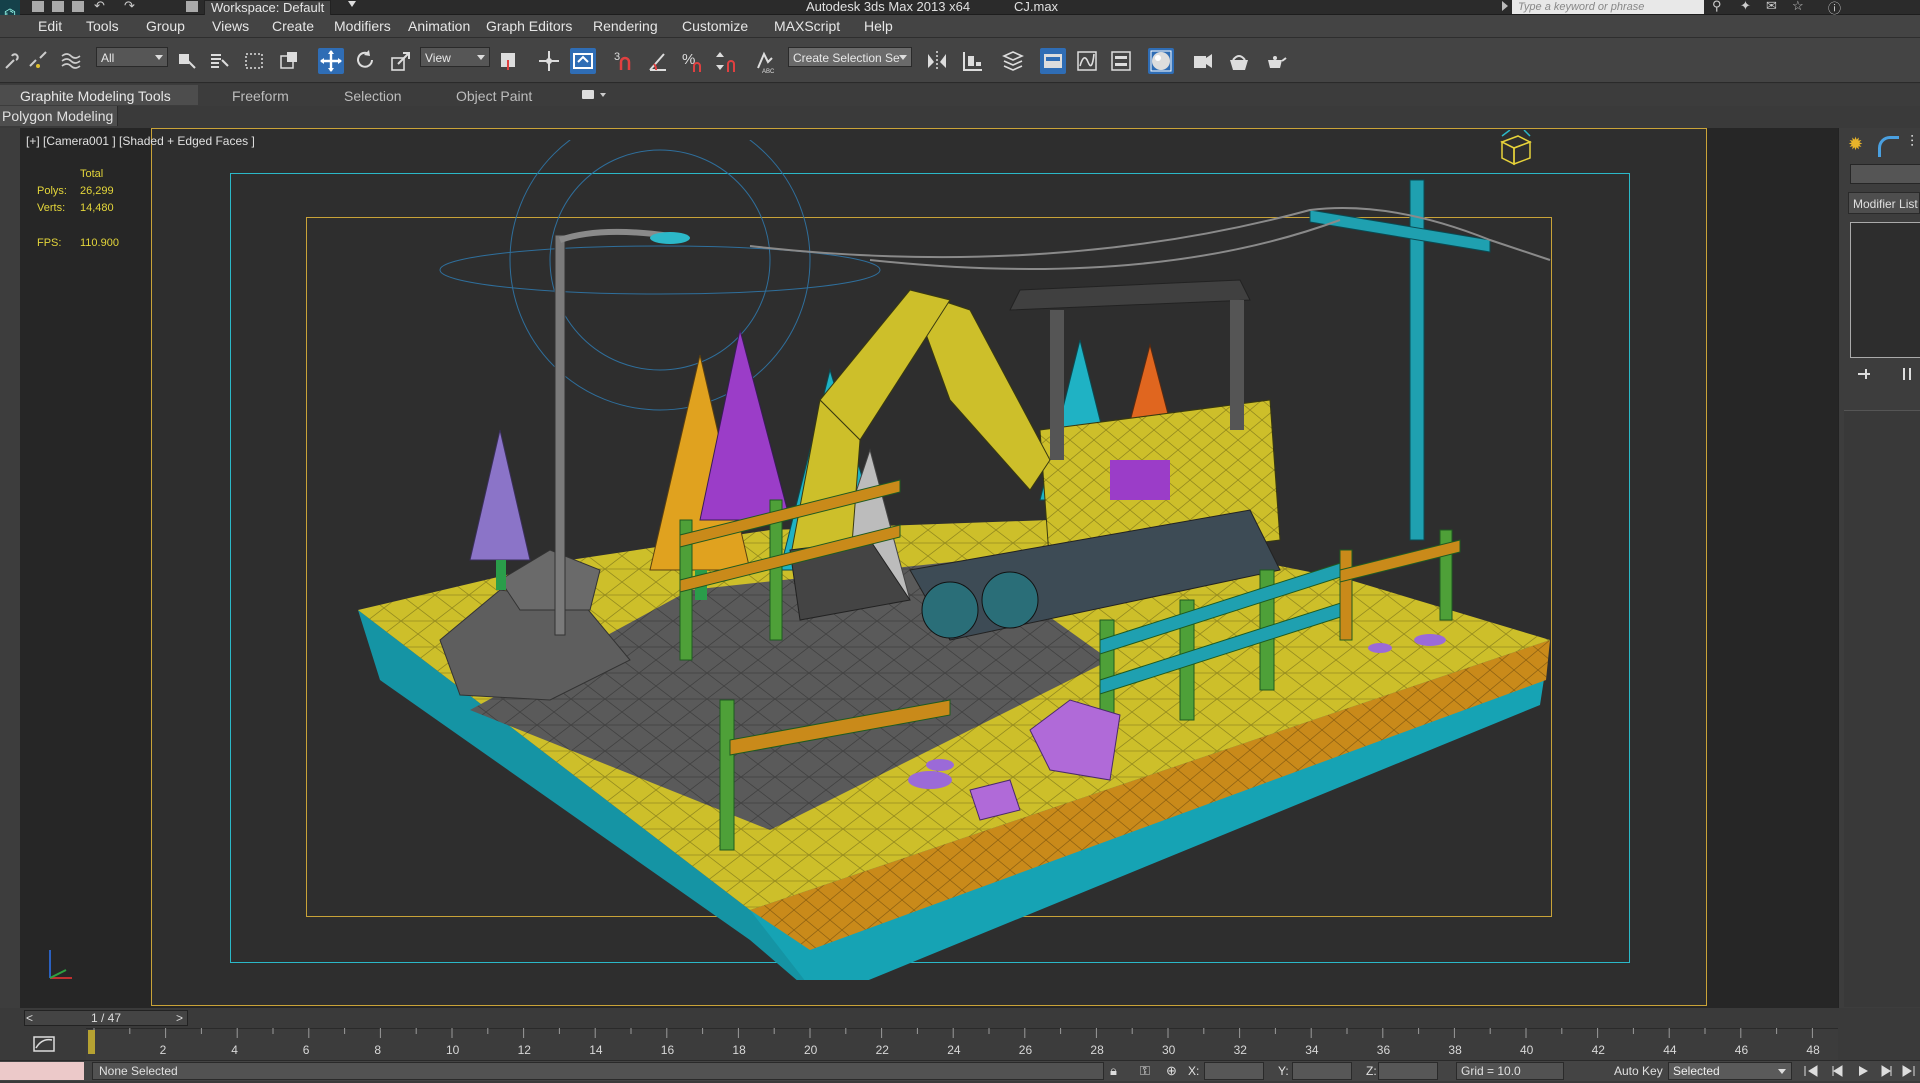 The image size is (1920, 1083). I want to click on previous-frame-button: <, so click(29, 1018).